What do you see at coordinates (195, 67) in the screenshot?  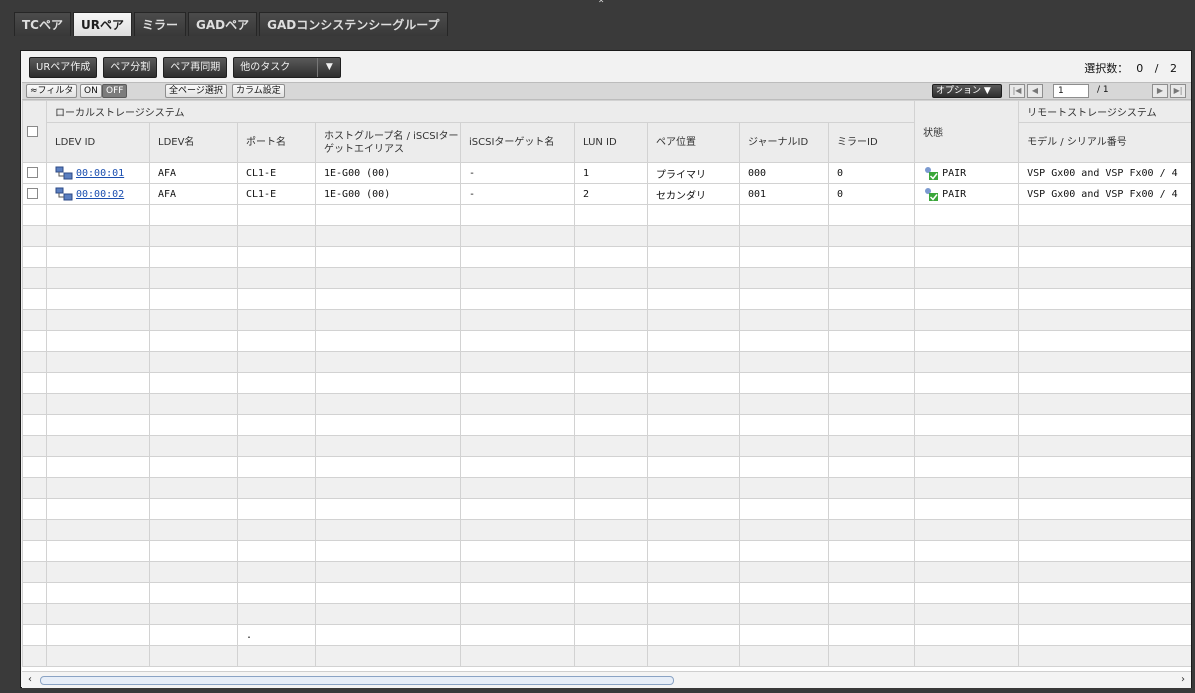 I see `resync-pair-button: ペア再同期` at bounding box center [195, 67].